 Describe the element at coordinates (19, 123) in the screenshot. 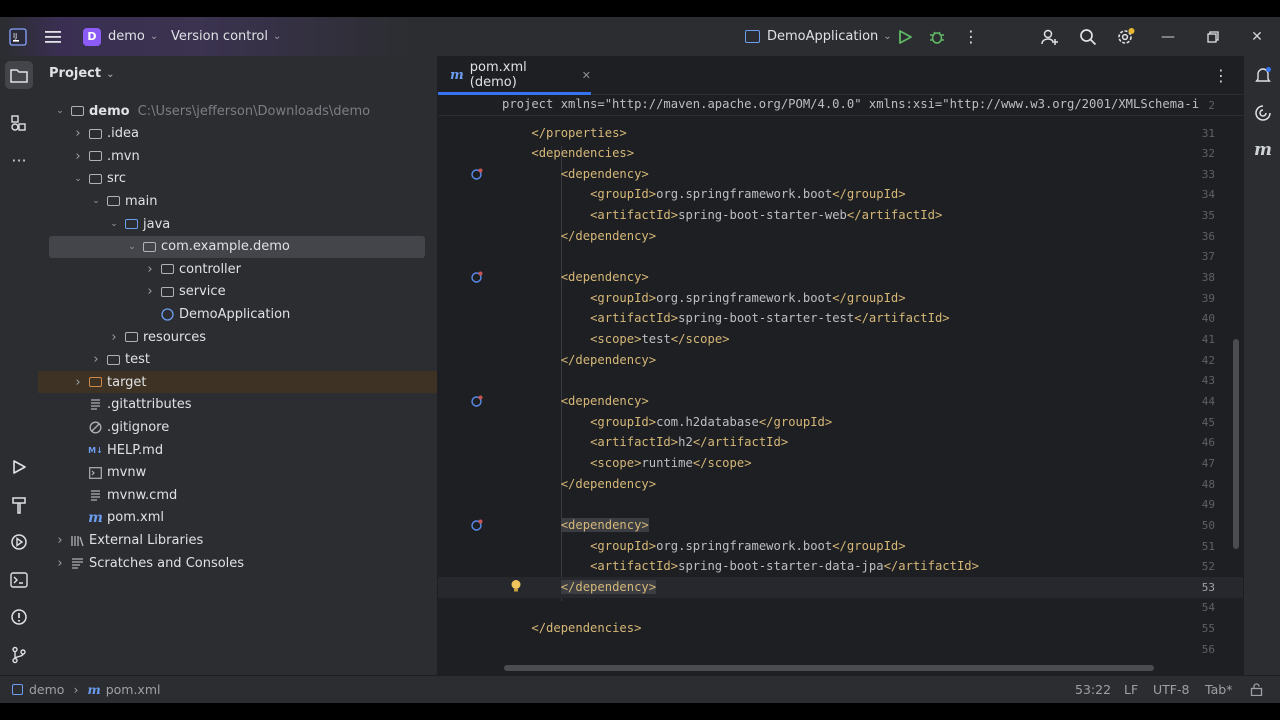

I see `structure-tool-button` at that location.